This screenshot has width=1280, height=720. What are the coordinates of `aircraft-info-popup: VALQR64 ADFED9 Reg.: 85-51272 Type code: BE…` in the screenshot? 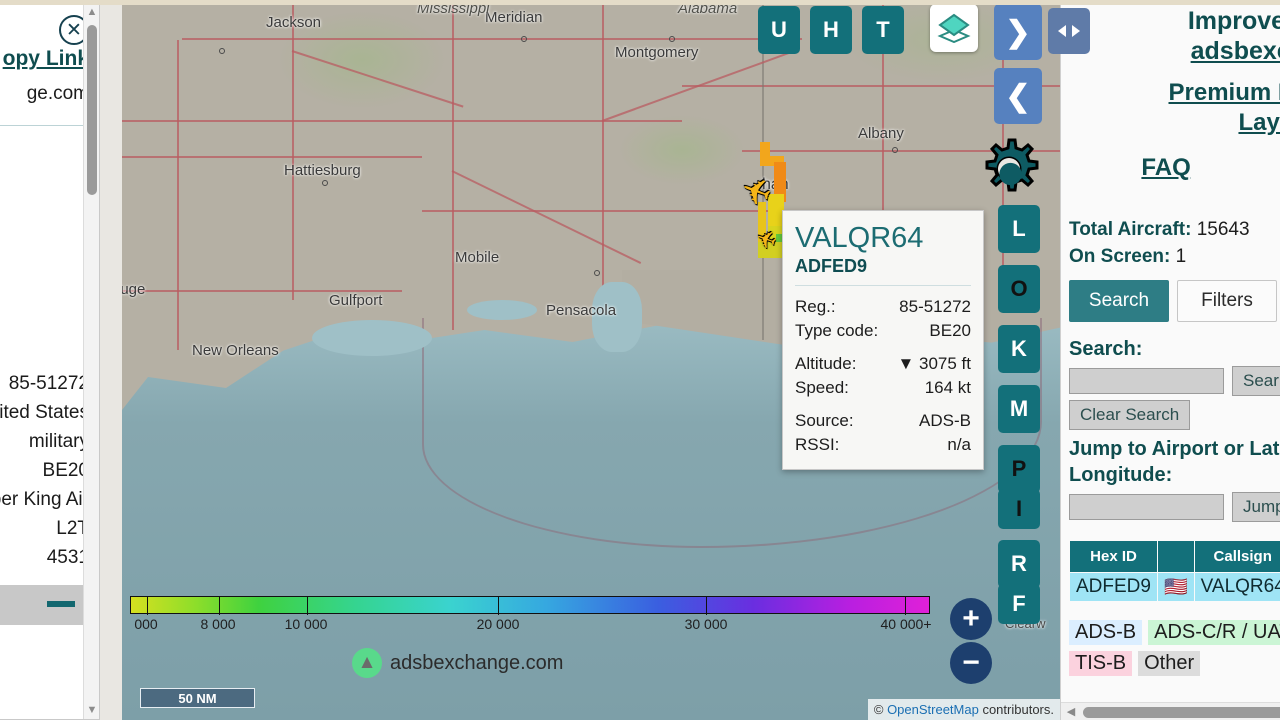 It's located at (883, 340).